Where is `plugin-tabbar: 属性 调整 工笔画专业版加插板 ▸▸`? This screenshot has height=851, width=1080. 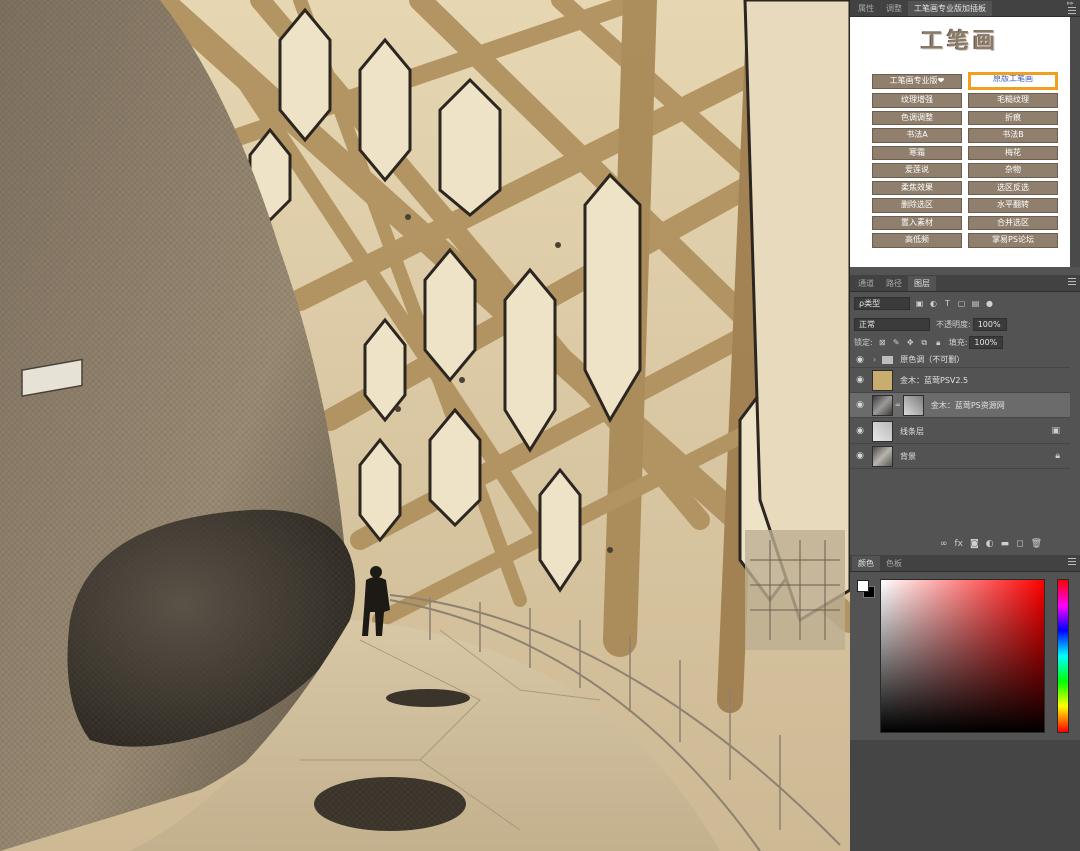
plugin-tabbar: 属性 调整 工笔画专业版加插板 ▸▸ is located at coordinates (965, 8).